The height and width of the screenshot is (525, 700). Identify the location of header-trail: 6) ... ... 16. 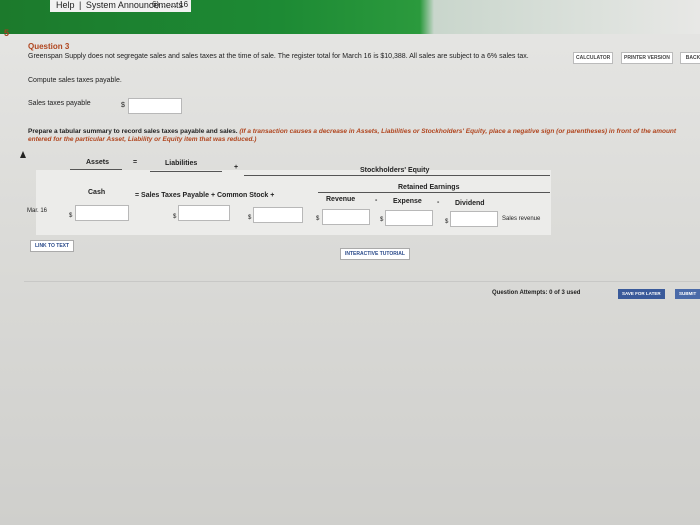
(170, 4).